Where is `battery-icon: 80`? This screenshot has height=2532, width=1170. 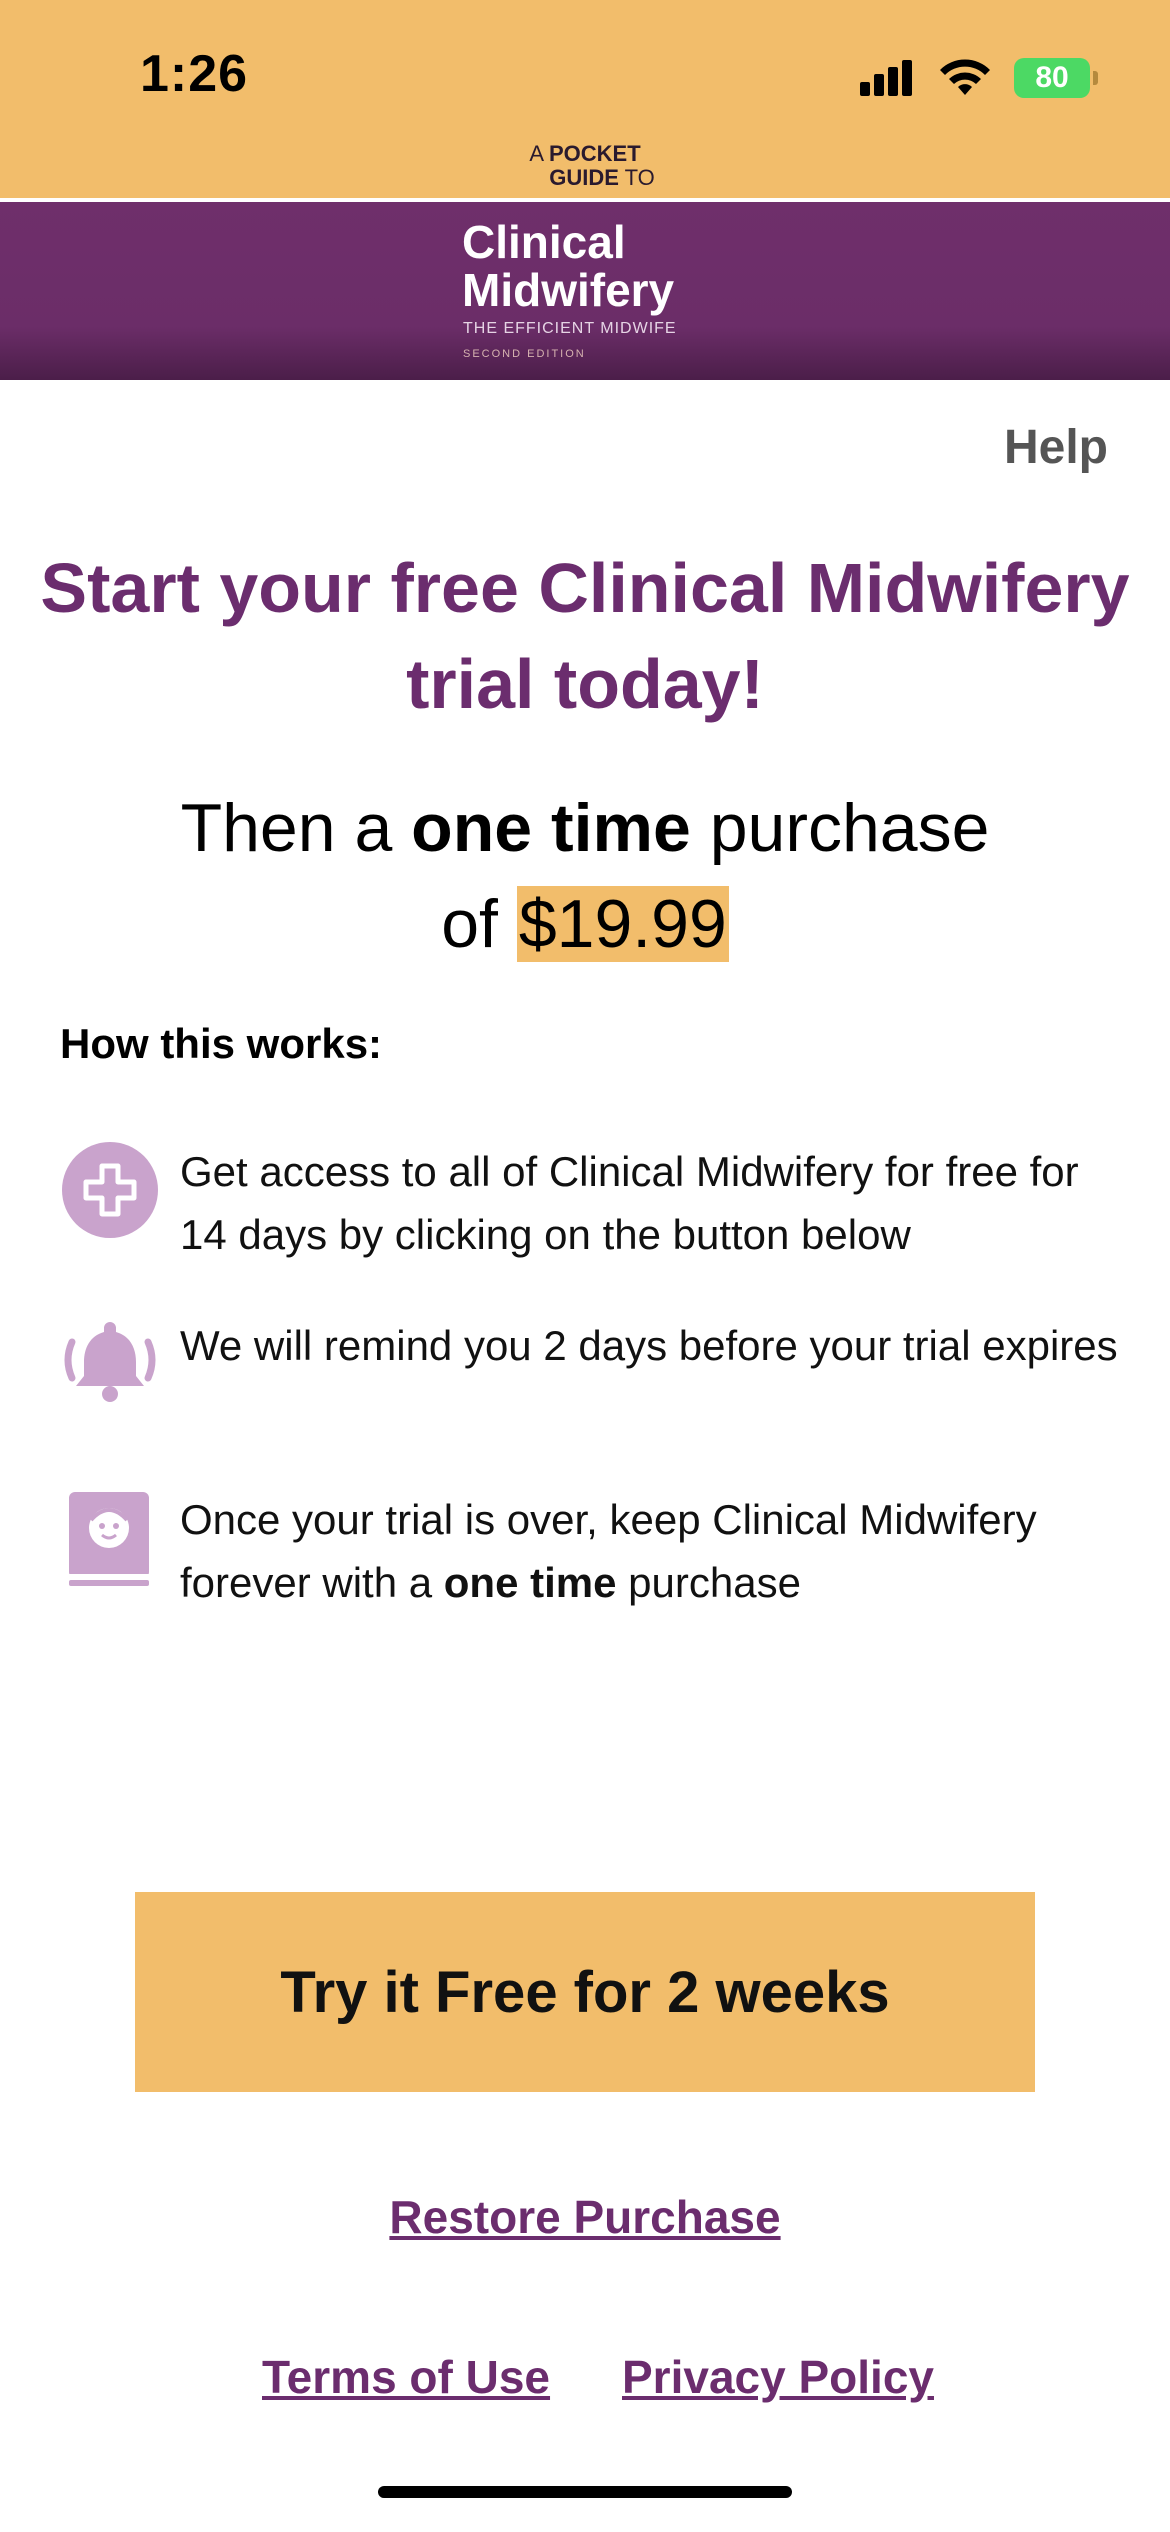 battery-icon: 80 is located at coordinates (1056, 78).